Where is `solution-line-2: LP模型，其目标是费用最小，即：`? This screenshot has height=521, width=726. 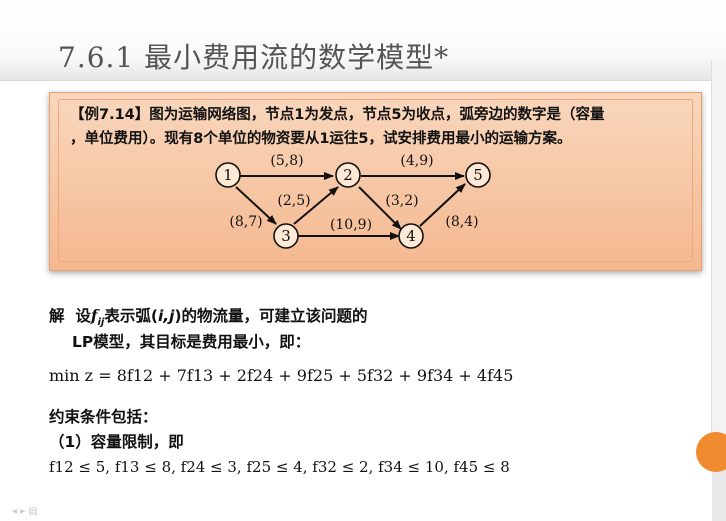
solution-line-2: LP模型，其目标是费用最小，即： is located at coordinates (191, 342).